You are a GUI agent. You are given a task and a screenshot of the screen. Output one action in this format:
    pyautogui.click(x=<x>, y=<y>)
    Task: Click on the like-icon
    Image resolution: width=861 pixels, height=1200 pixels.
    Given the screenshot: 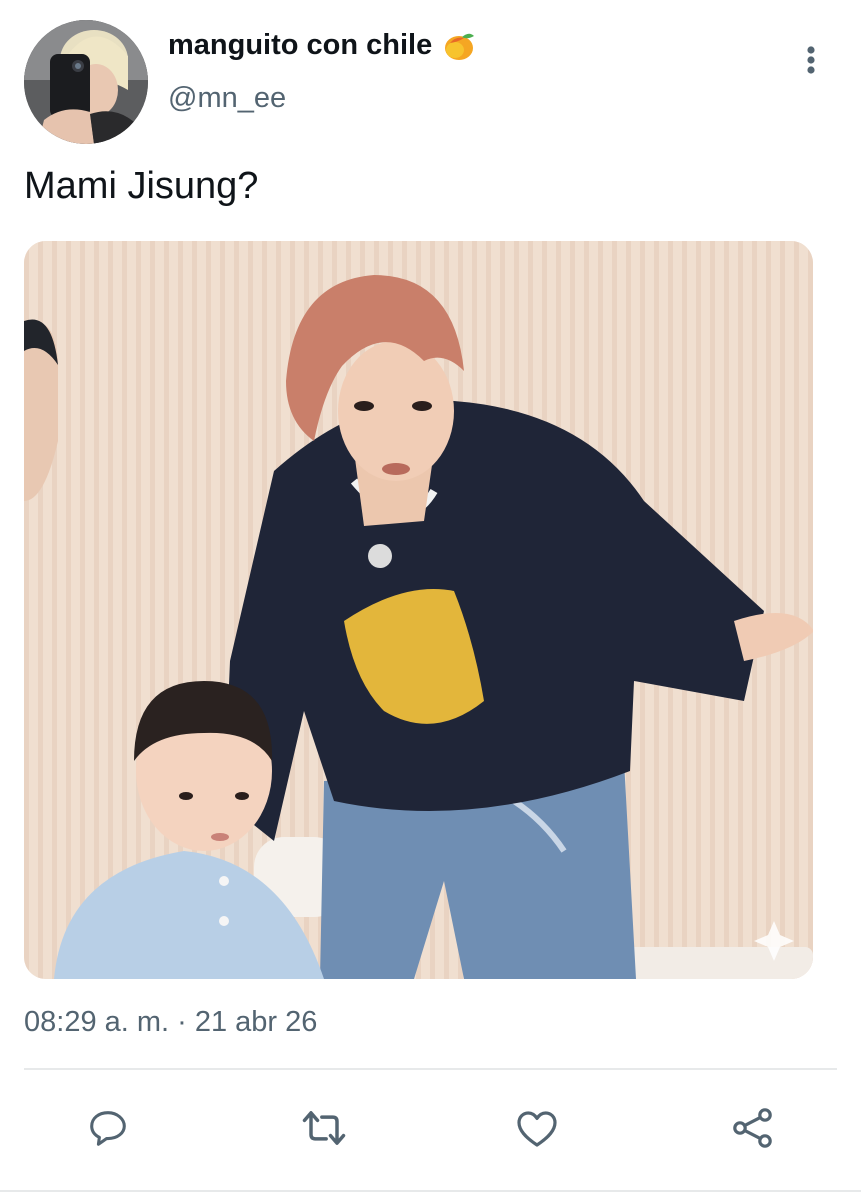 What is the action you would take?
    pyautogui.click(x=537, y=1129)
    